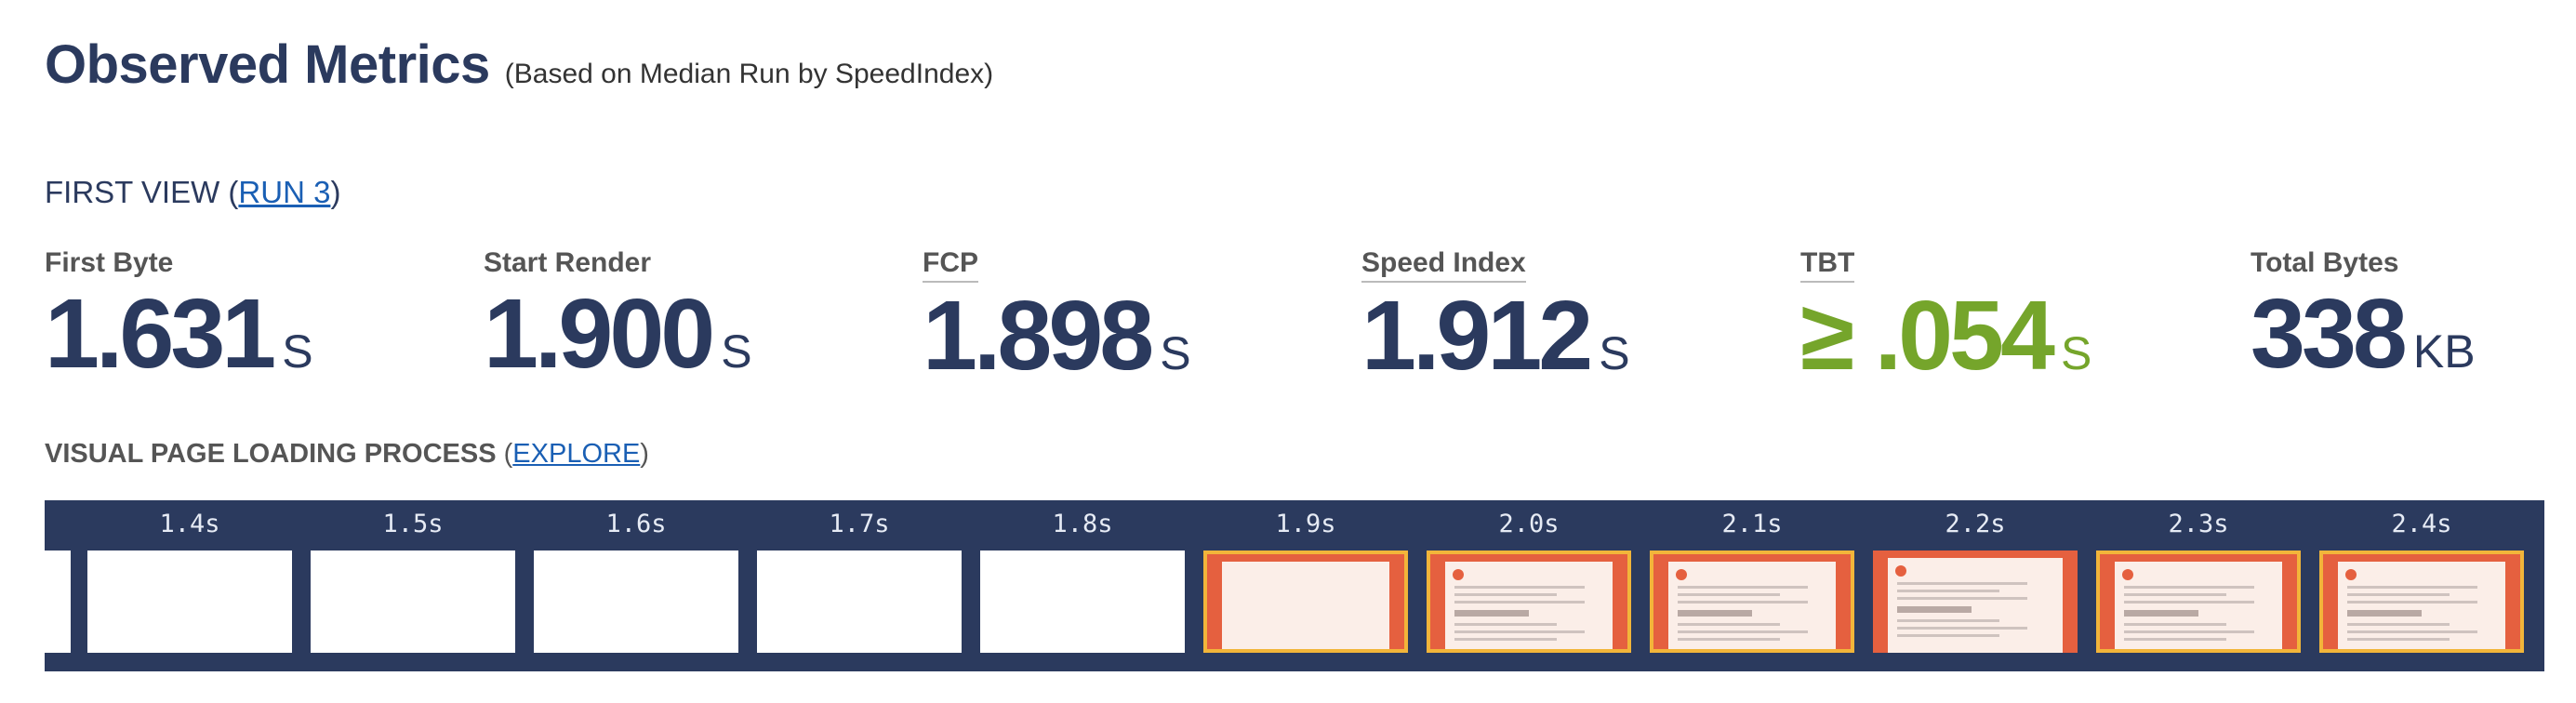 Image resolution: width=2576 pixels, height=703 pixels. I want to click on first-view-suffix: ), so click(335, 192).